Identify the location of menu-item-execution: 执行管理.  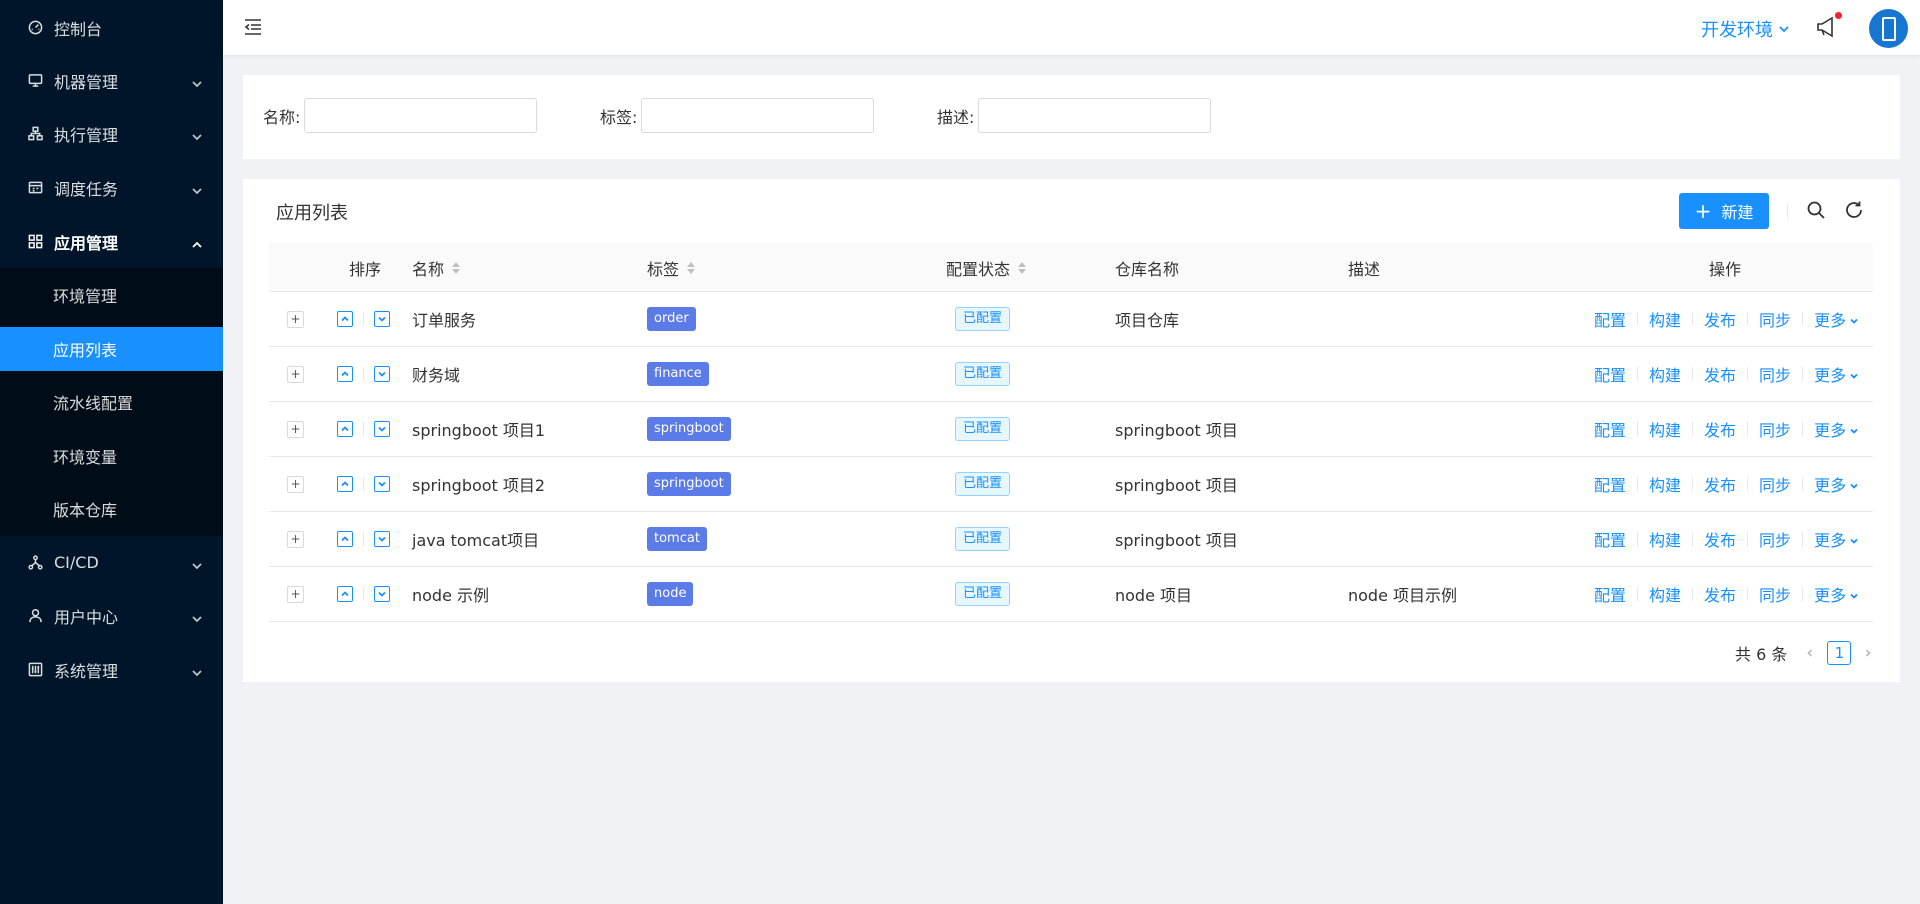
(111, 133).